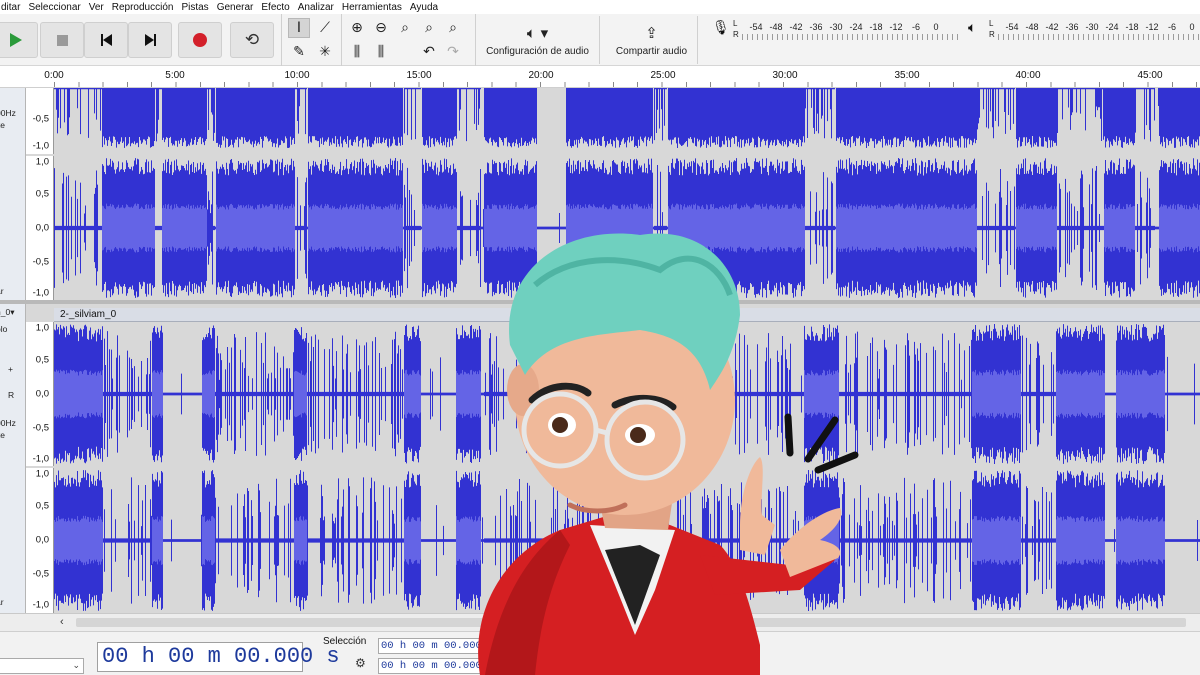 Image resolution: width=1200 pixels, height=675 pixels. What do you see at coordinates (453, 28) in the screenshot?
I see `zoom-toggle-icon: ⌕` at bounding box center [453, 28].